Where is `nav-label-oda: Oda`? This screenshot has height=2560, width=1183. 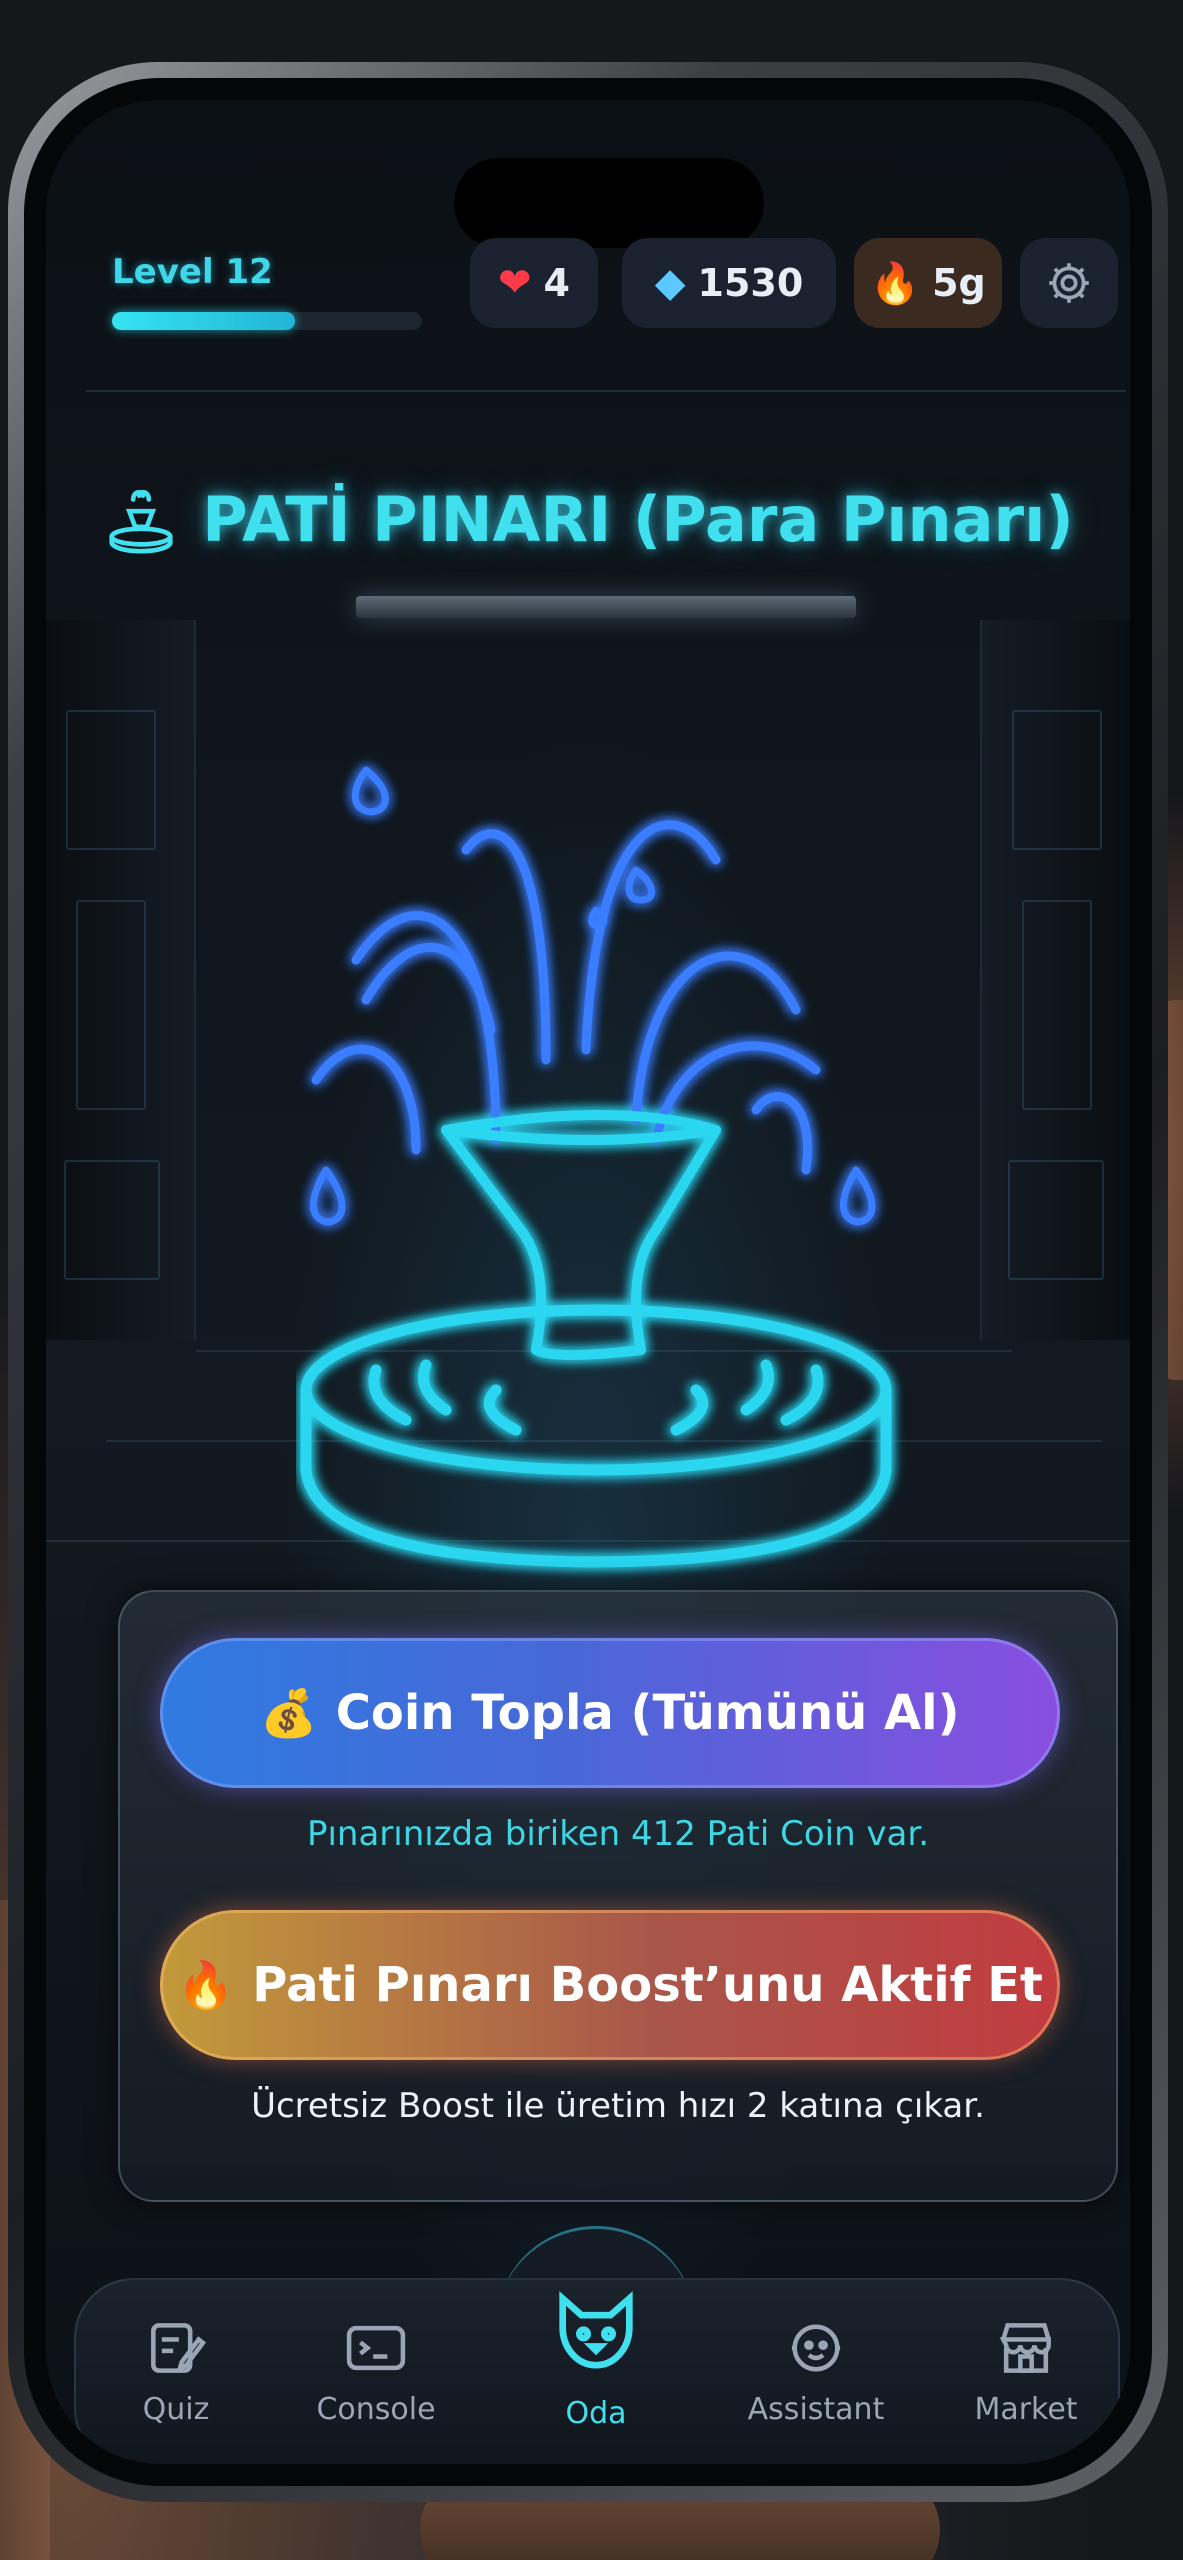
nav-label-oda: Oda is located at coordinates (596, 2413).